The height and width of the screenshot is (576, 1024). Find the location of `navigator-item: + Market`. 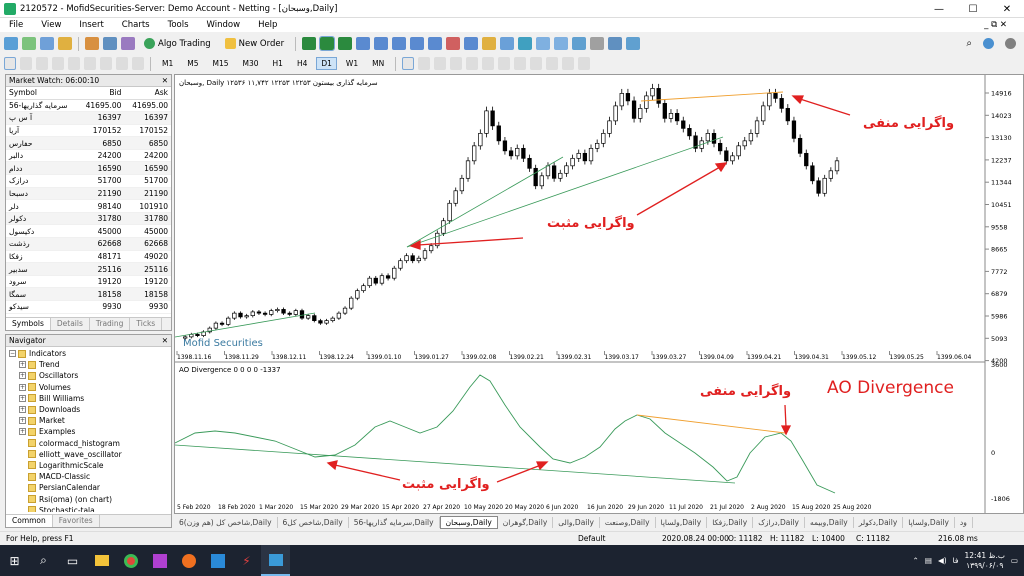

navigator-item: + Market is located at coordinates (88, 420).